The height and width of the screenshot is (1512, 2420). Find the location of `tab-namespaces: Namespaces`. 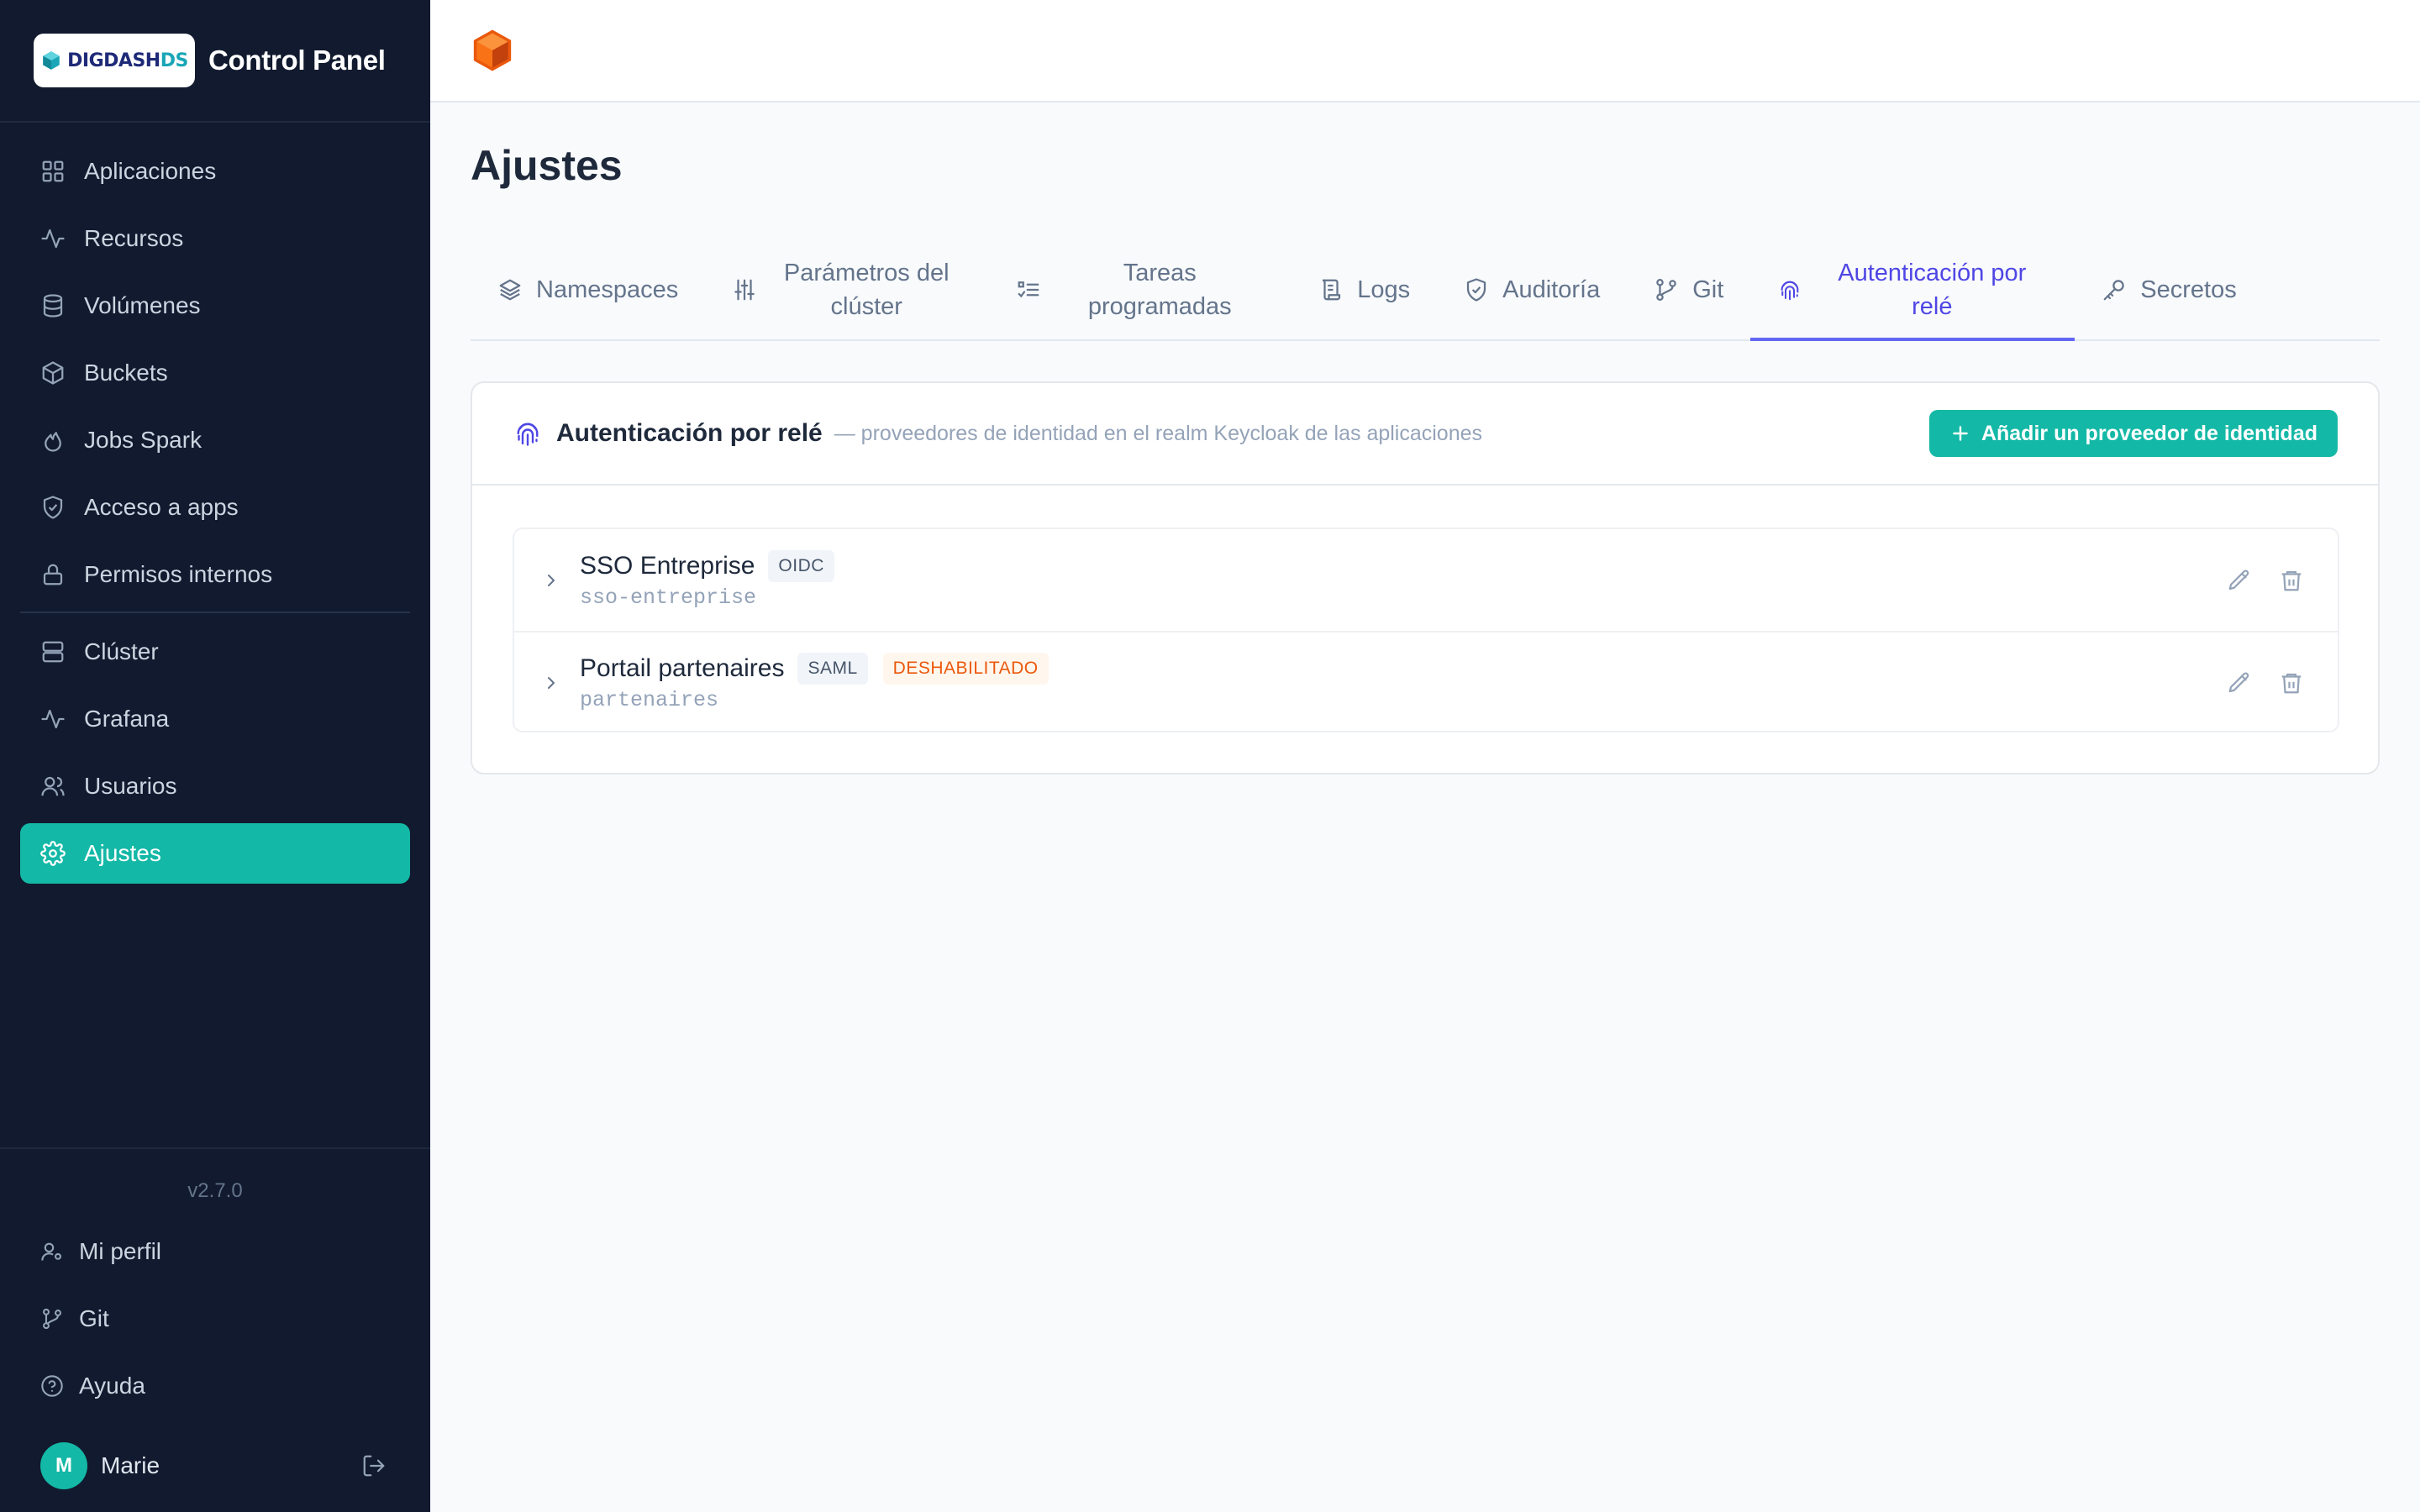

tab-namespaces: Namespaces is located at coordinates (588, 289).